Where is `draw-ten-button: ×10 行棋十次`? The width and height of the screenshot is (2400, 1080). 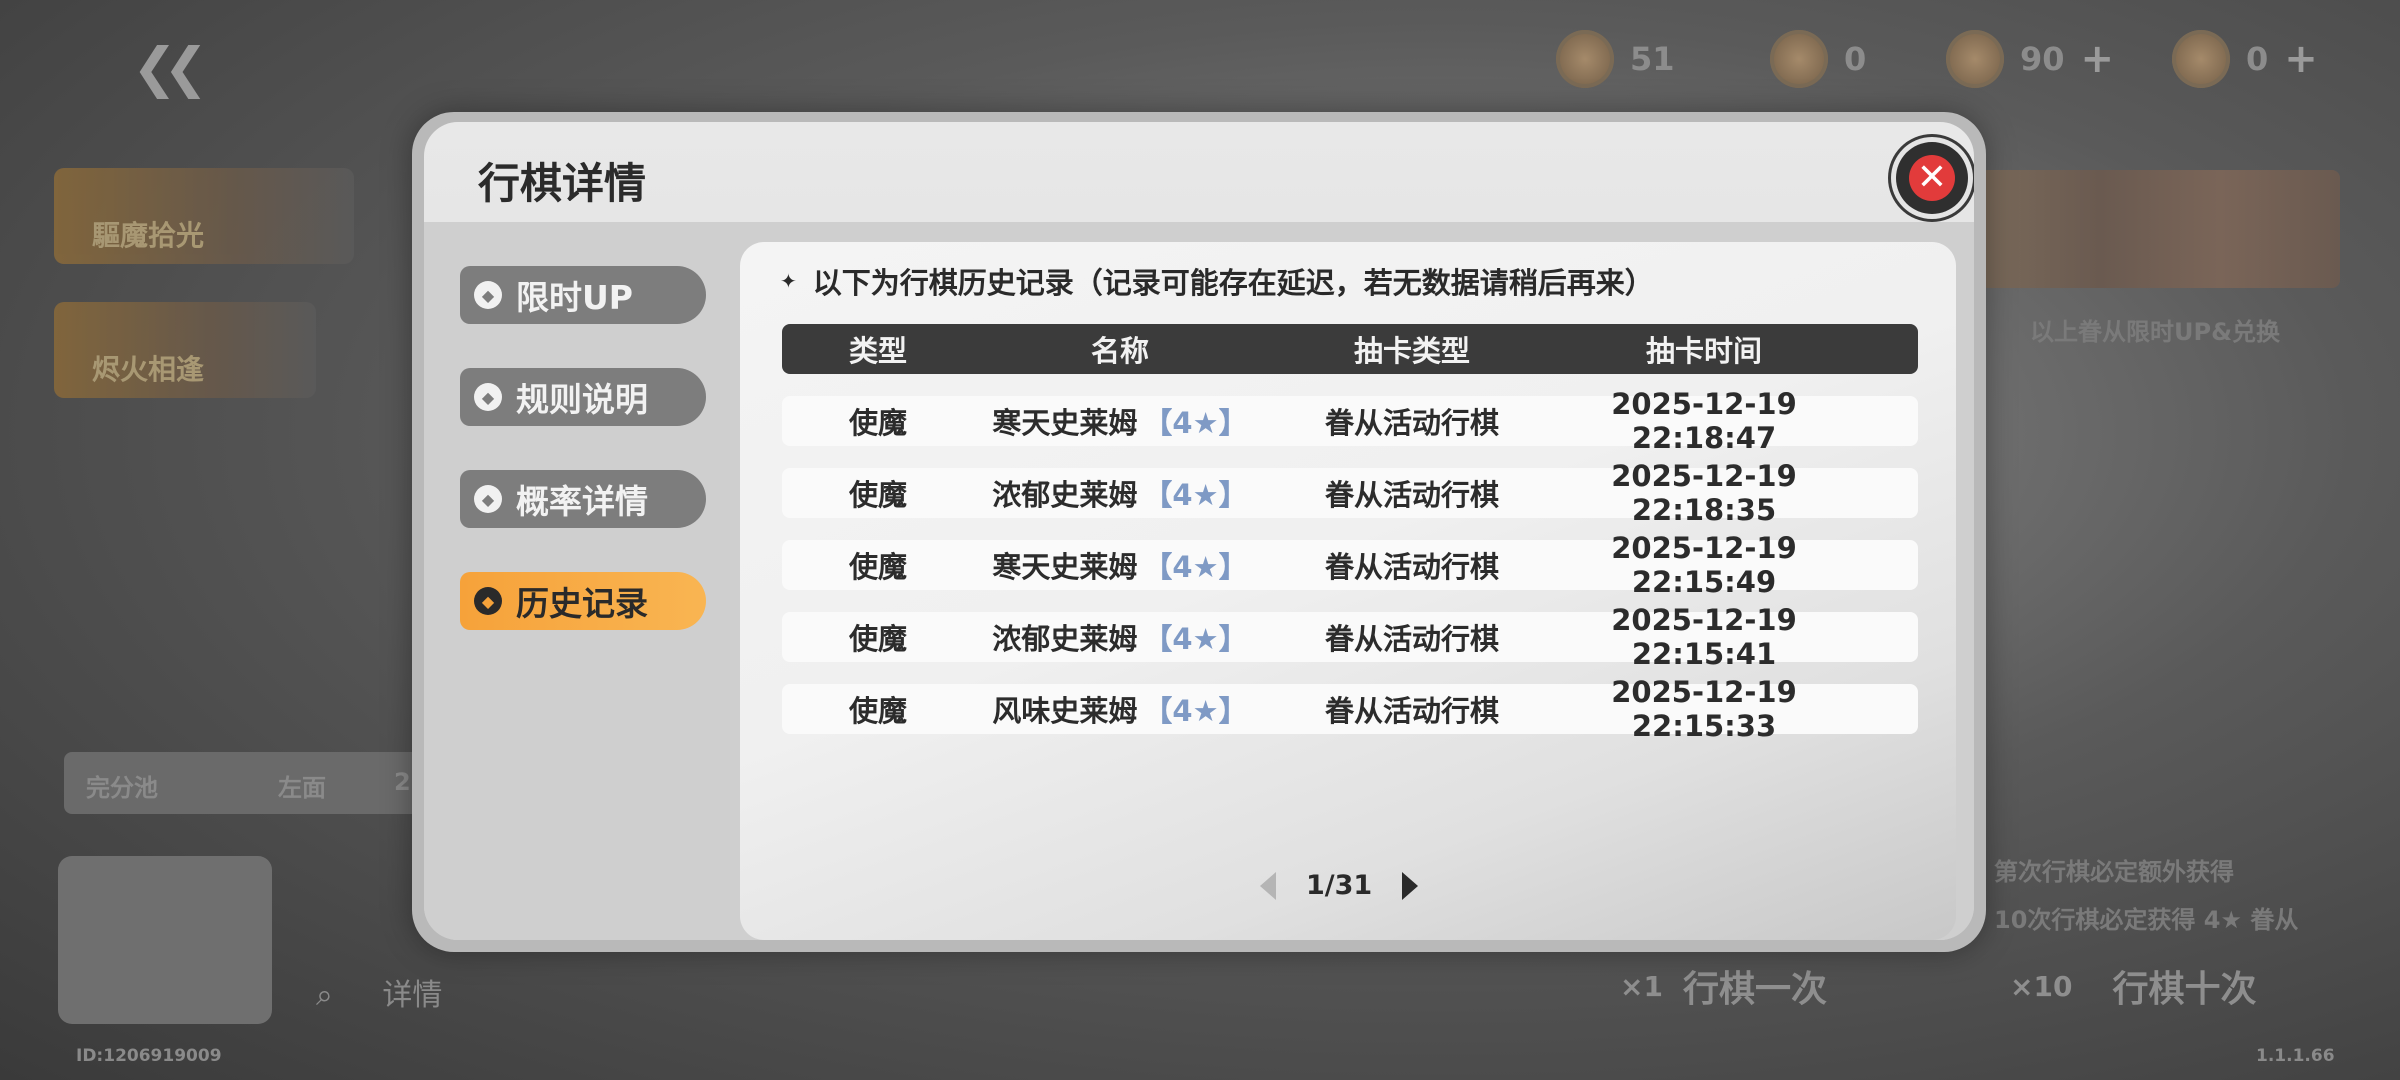 draw-ten-button: ×10 行棋十次 is located at coordinates (2133, 986).